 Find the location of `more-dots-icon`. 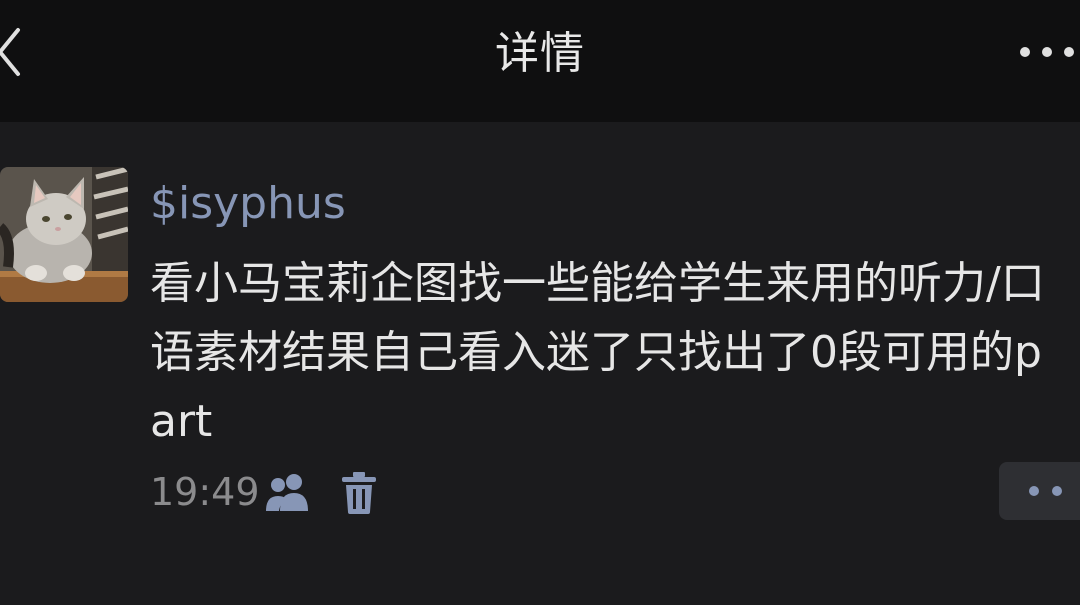

more-dots-icon is located at coordinates (1047, 52).